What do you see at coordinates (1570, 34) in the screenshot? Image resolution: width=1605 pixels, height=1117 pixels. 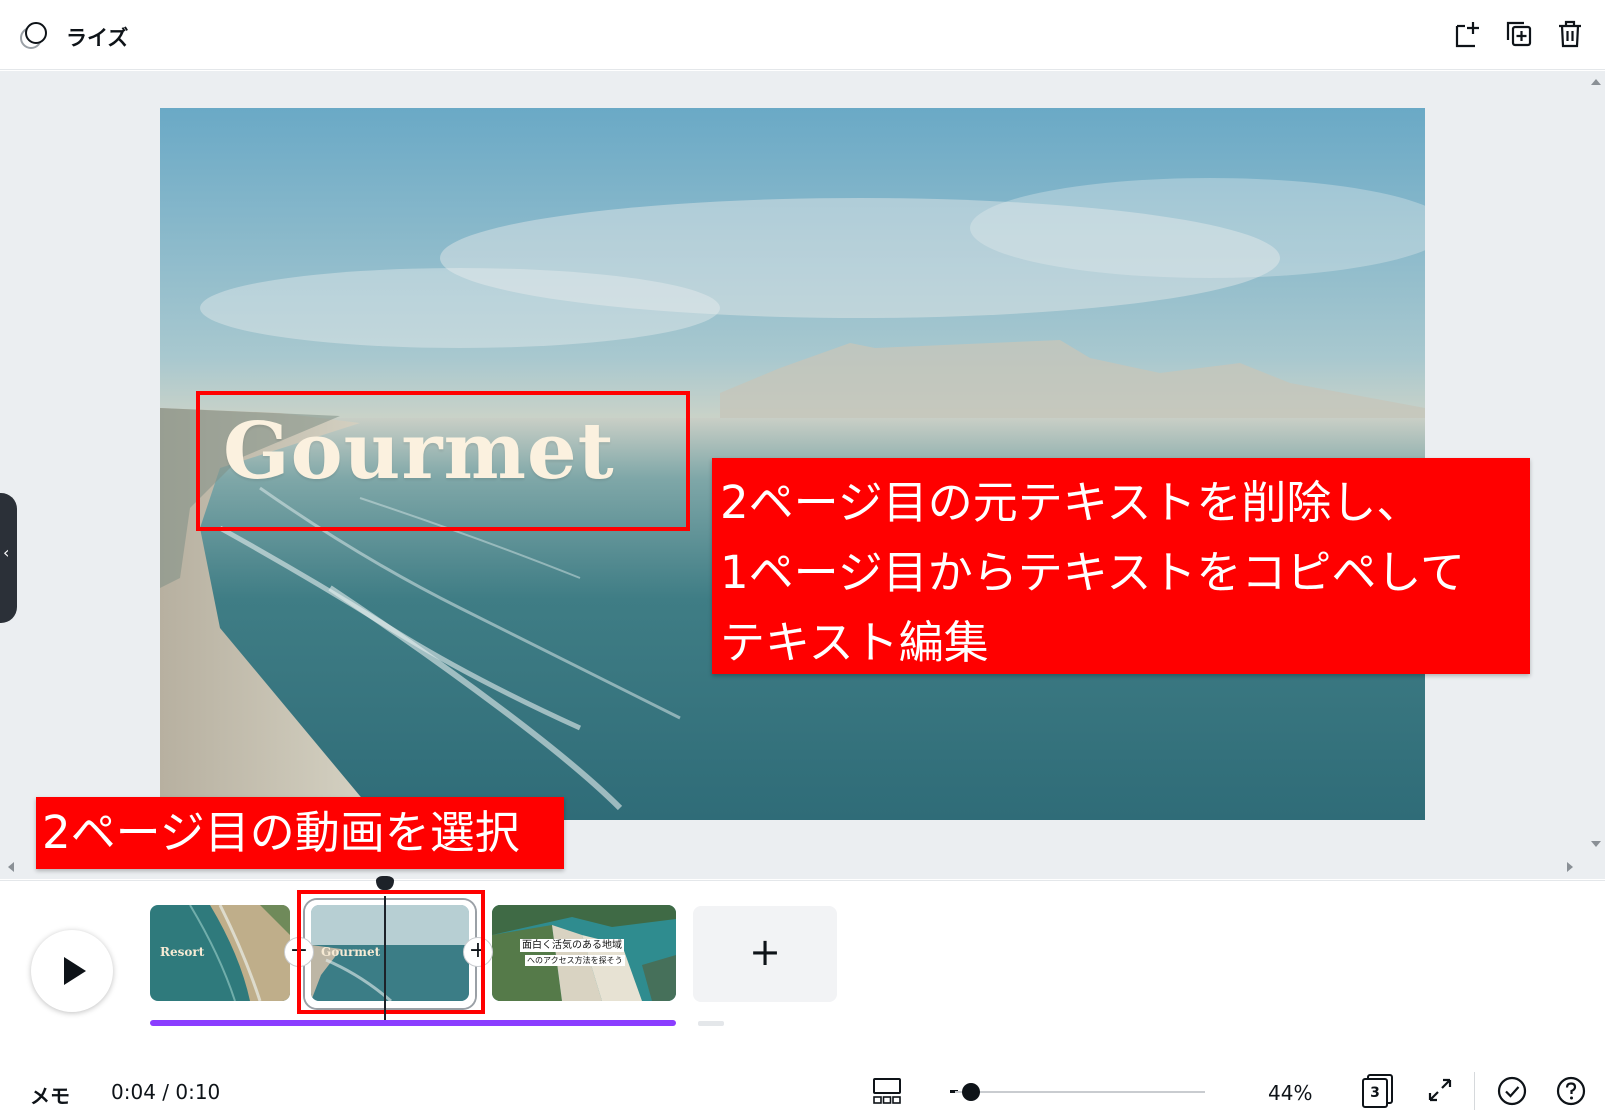 I see `delete-icon` at bounding box center [1570, 34].